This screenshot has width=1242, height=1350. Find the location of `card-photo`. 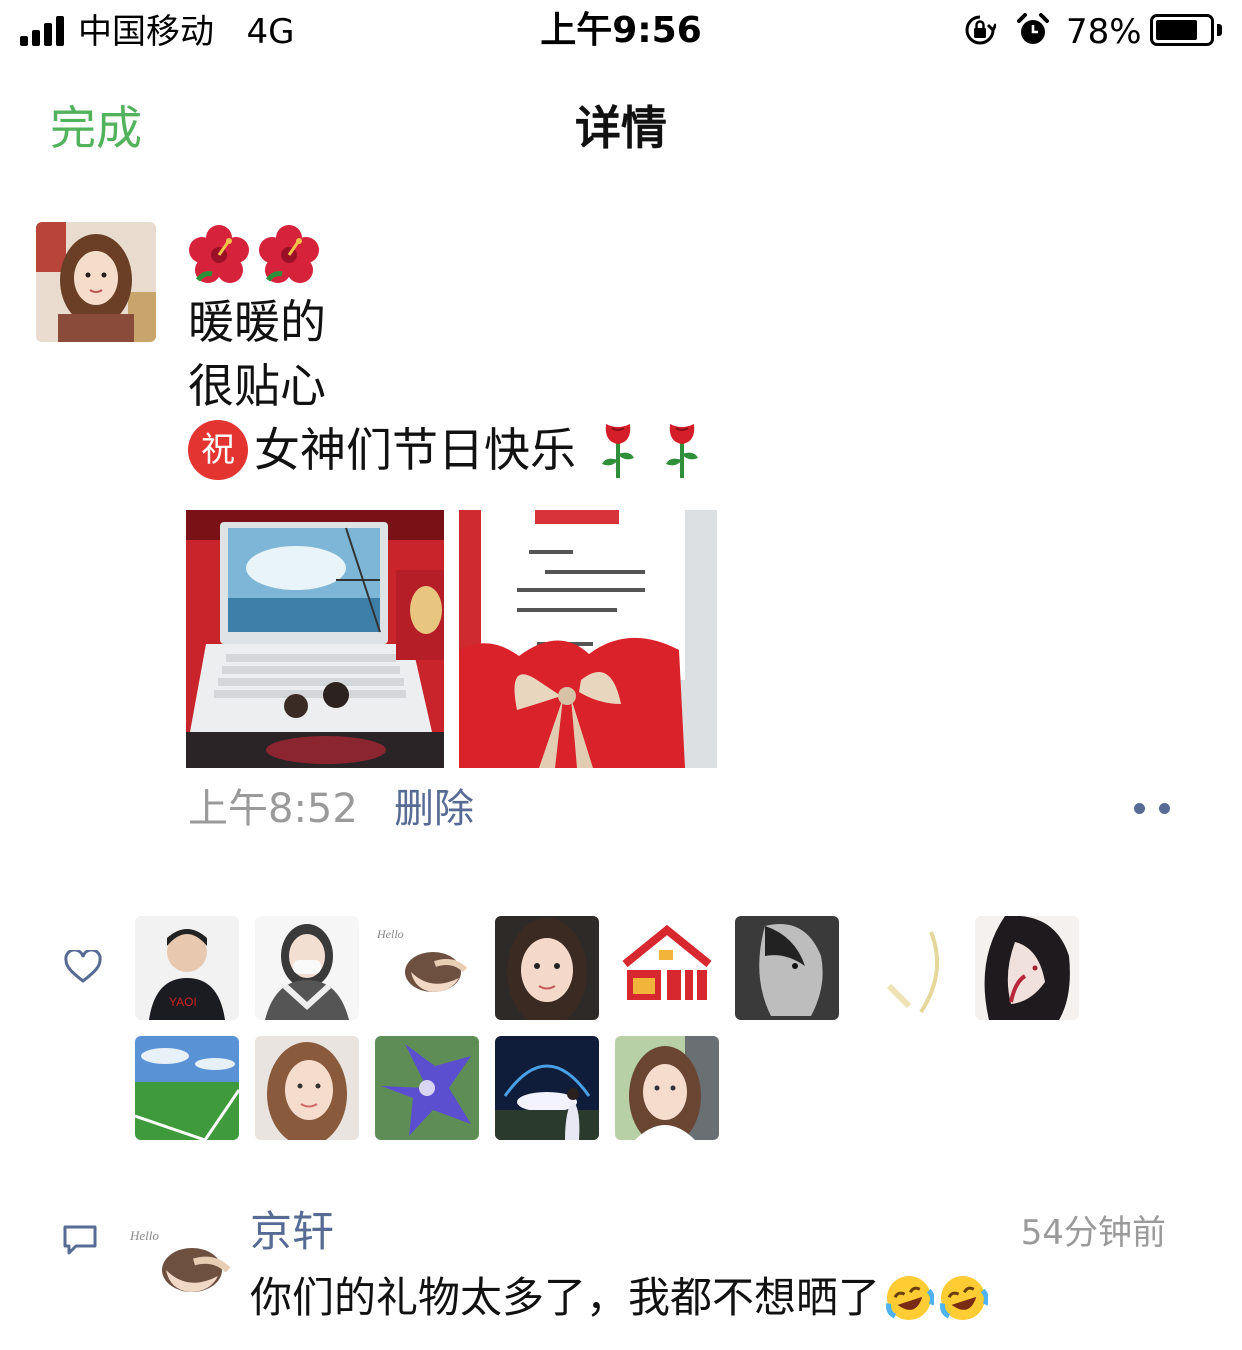

card-photo is located at coordinates (588, 639).